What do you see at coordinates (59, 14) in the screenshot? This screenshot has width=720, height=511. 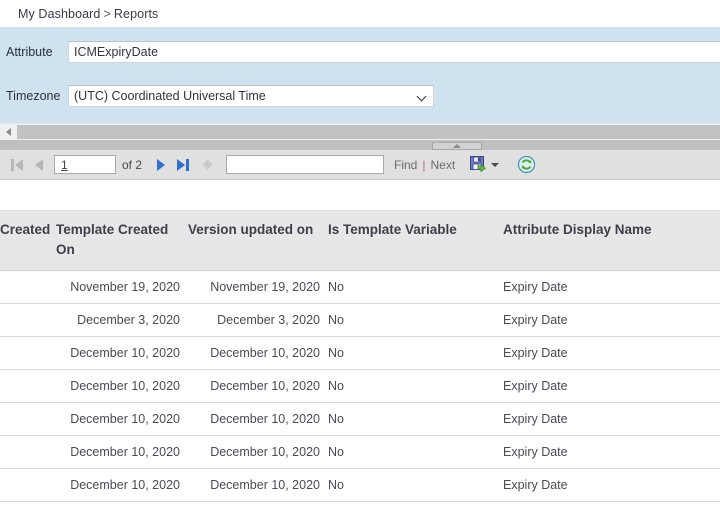 I see `breadcrumb-item-dashboard: My Dashboard` at bounding box center [59, 14].